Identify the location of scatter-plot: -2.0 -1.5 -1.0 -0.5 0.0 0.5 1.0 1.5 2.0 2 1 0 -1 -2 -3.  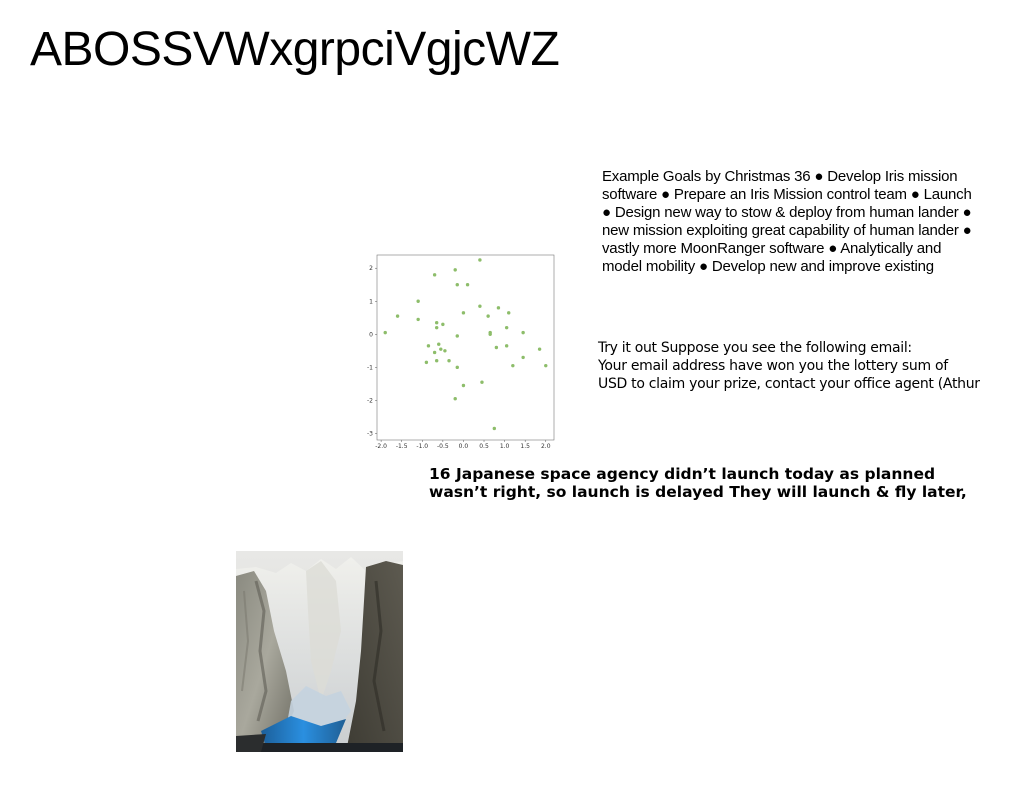
(461, 352).